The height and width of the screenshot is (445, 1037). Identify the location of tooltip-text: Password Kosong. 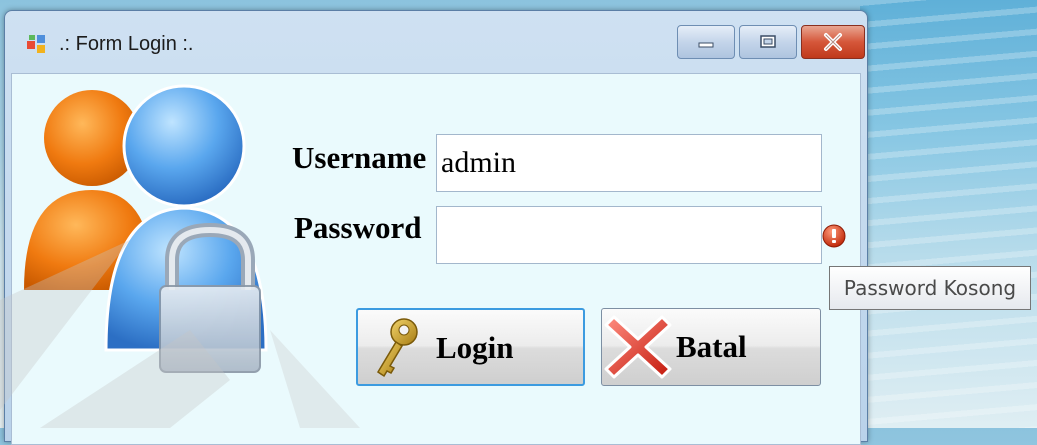
(930, 288).